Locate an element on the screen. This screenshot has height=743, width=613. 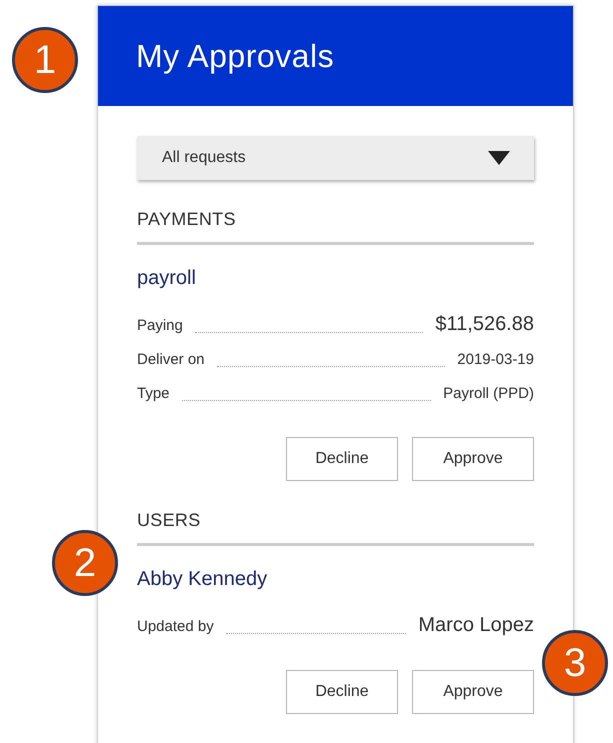
callout-number: 3 is located at coordinates (575, 663).